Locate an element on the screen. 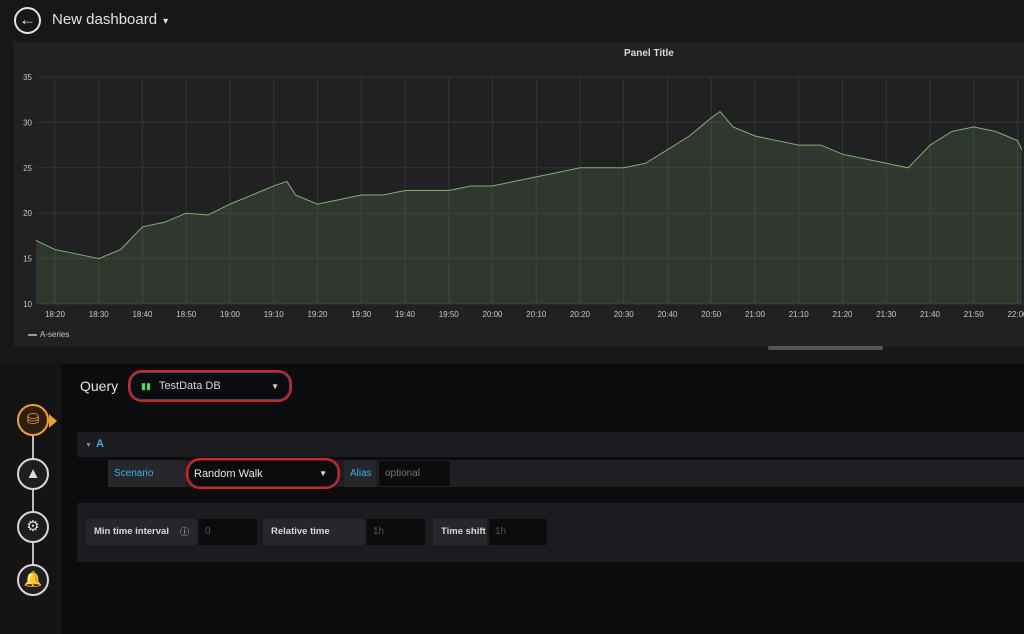  min-time-interval-input: 0 is located at coordinates (228, 532).